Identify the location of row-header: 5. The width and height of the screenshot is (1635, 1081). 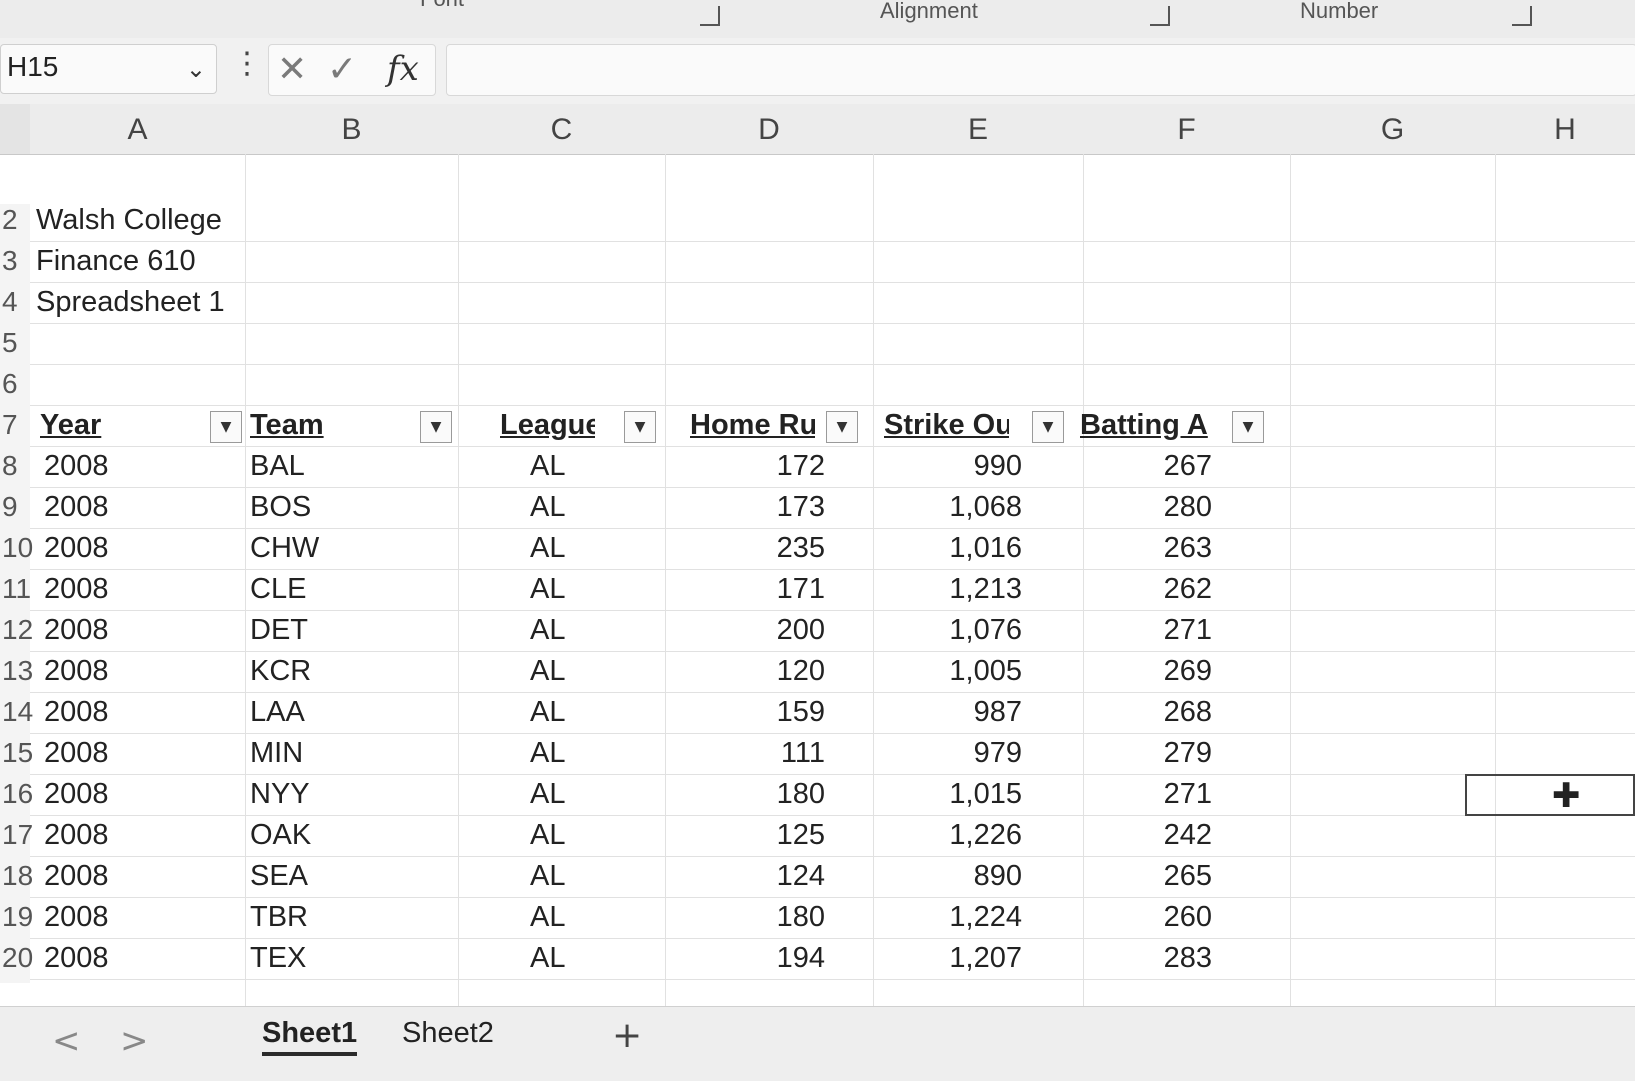
(15, 347).